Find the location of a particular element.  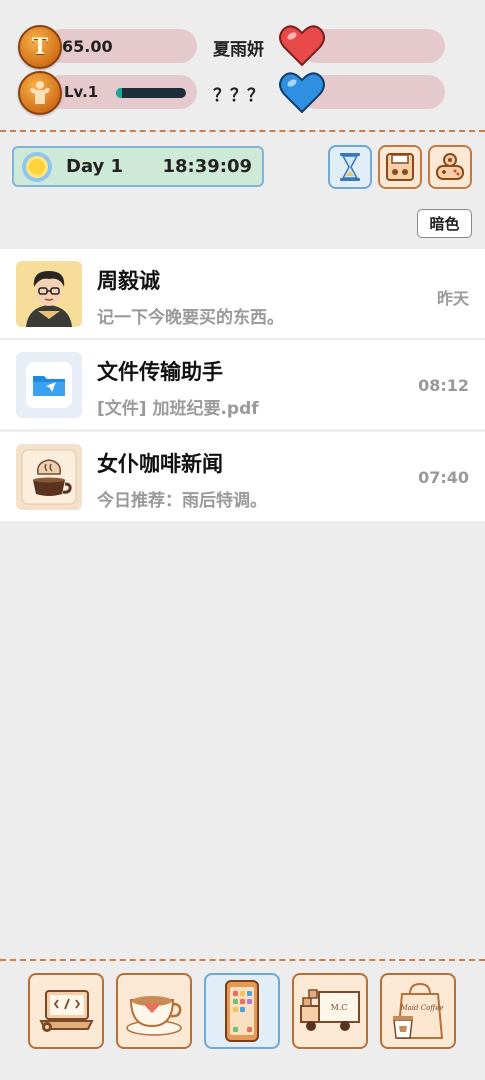

coin-amount: 65.00 is located at coordinates (87, 46).